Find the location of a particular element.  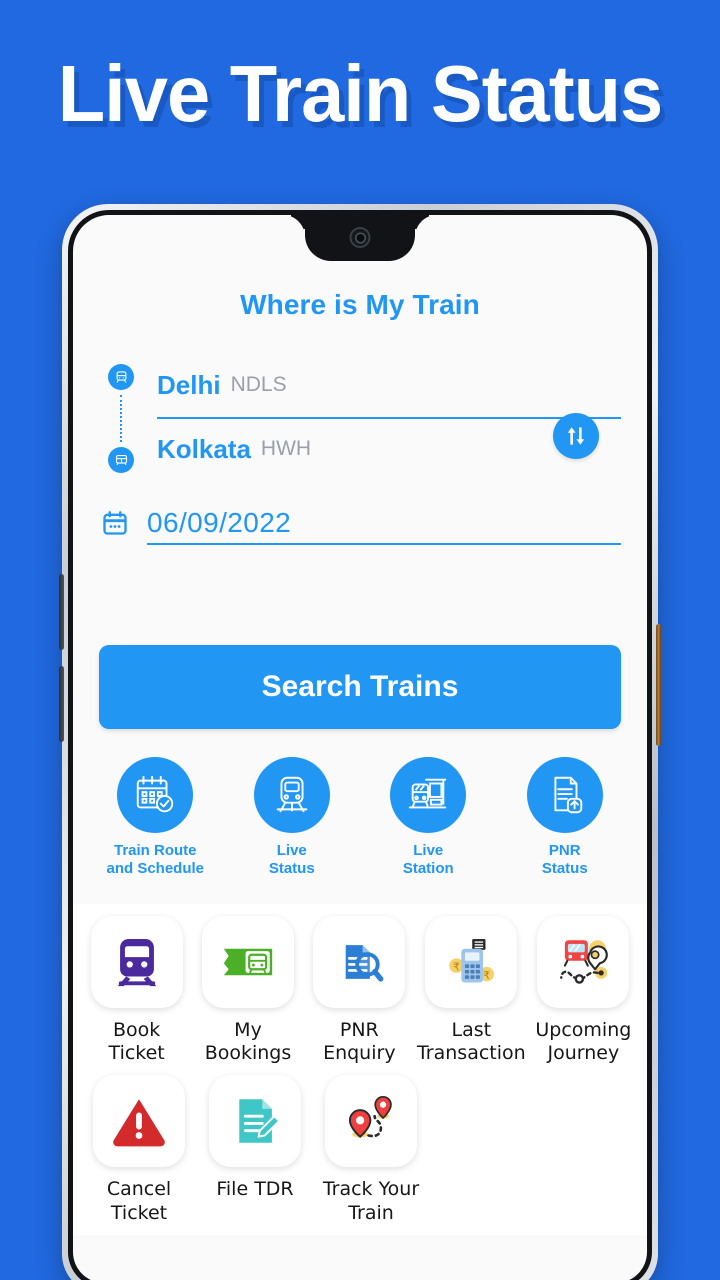

quick-action-train-route: Train Route and Schedule is located at coordinates (155, 817).